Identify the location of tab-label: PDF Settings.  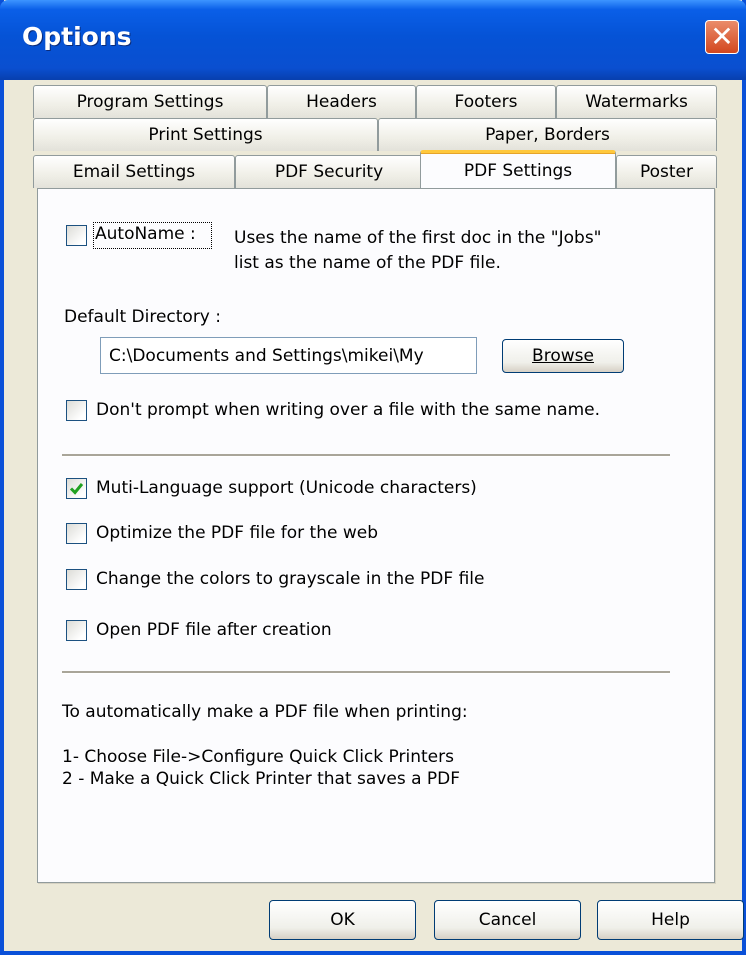
(518, 170).